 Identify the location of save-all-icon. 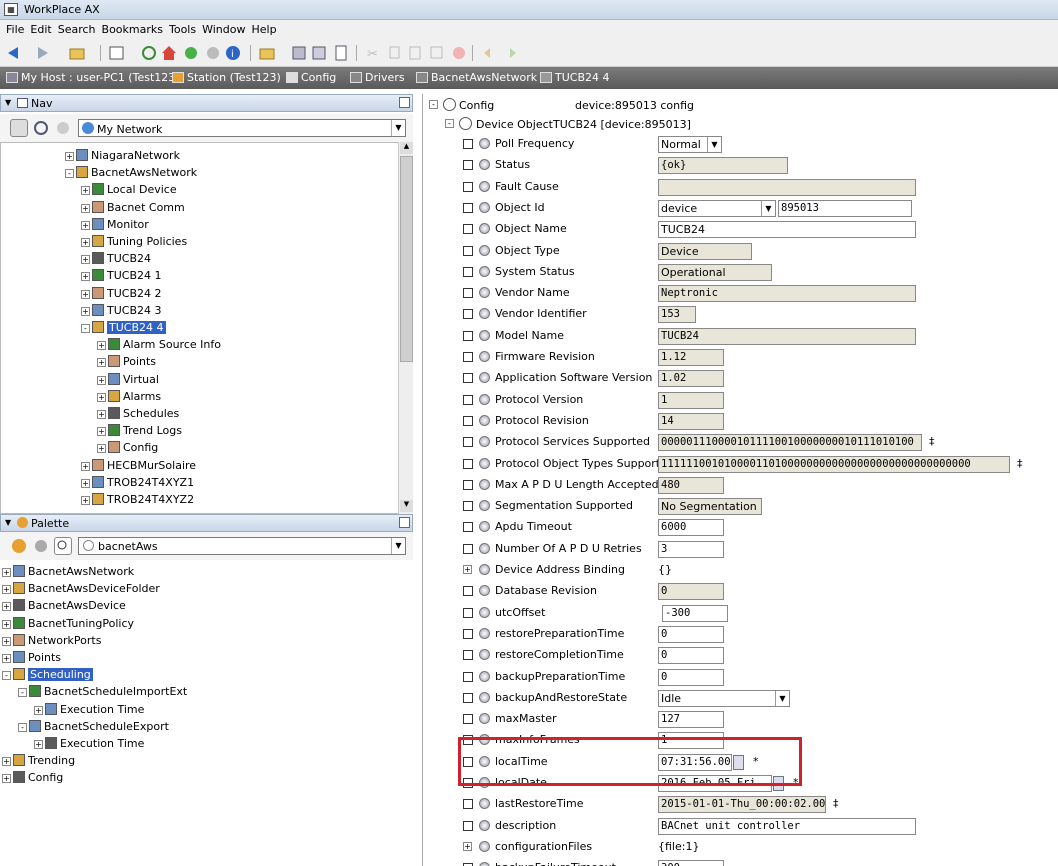
(319, 53).